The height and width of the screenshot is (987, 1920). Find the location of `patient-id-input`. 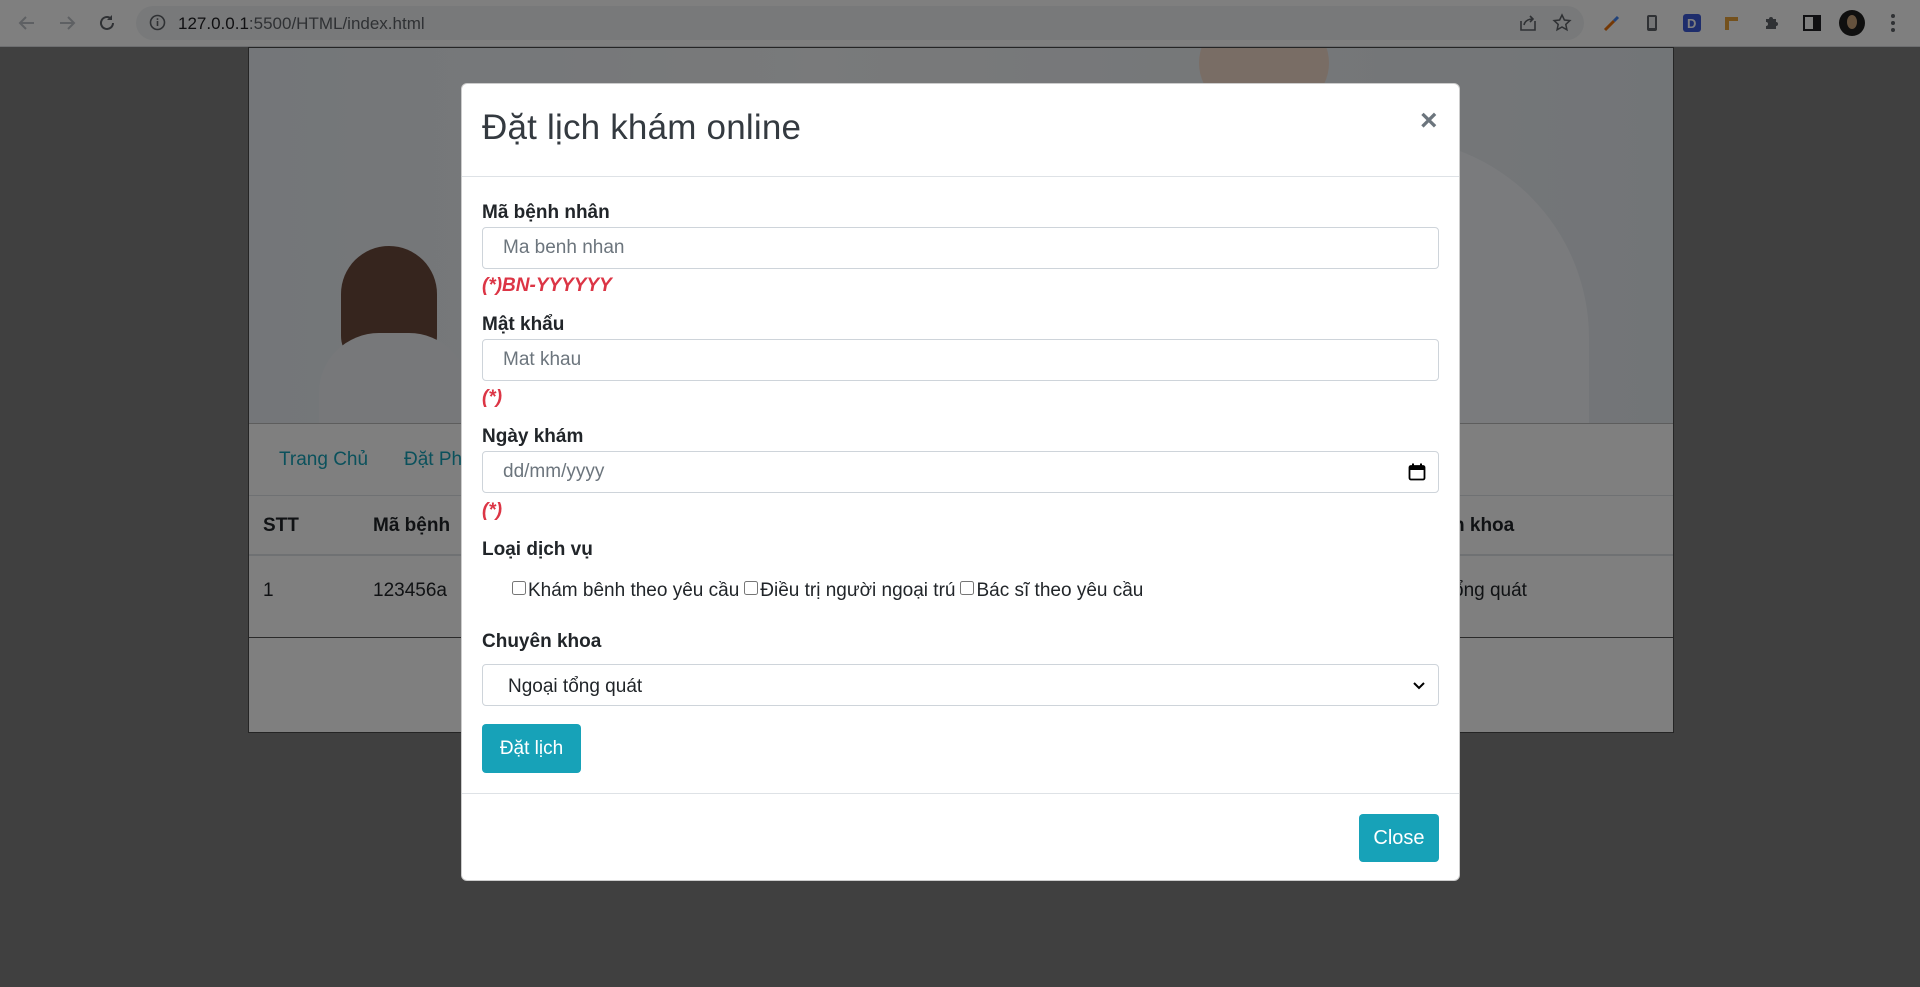

patient-id-input is located at coordinates (960, 248).